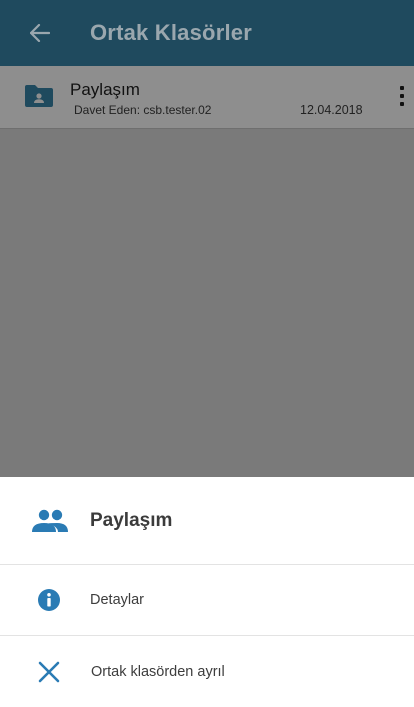 This screenshot has width=414, height=707. What do you see at coordinates (50, 521) in the screenshot?
I see `people-icon` at bounding box center [50, 521].